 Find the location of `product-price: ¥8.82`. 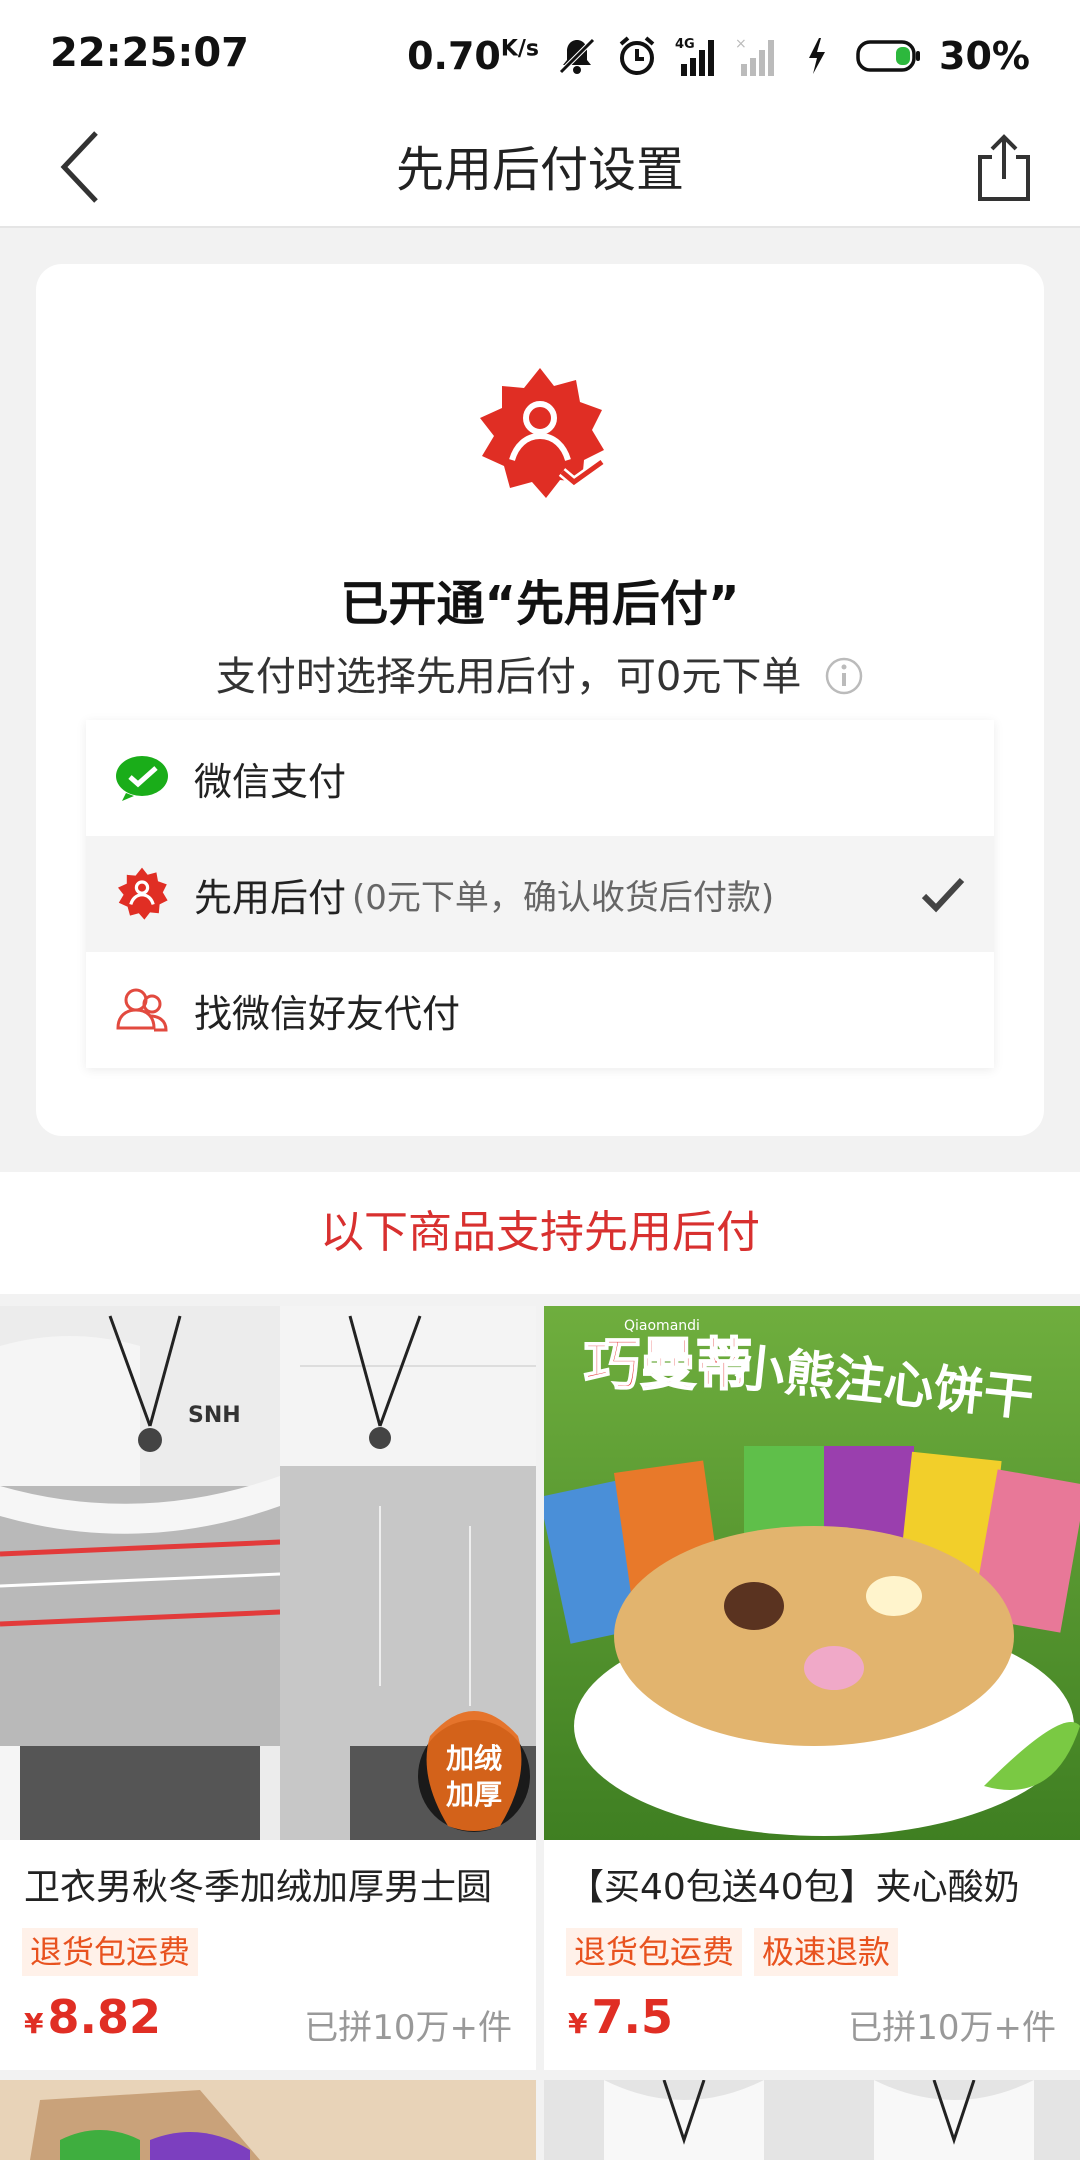

product-price: ¥8.82 is located at coordinates (92, 2017).